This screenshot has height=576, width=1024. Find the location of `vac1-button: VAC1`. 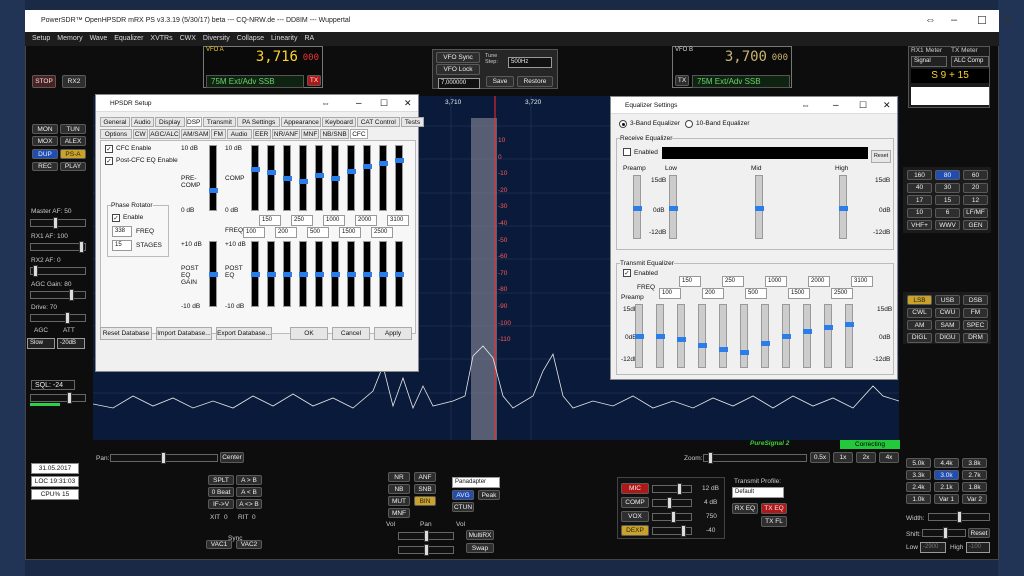

vac1-button: VAC1 is located at coordinates (219, 544).